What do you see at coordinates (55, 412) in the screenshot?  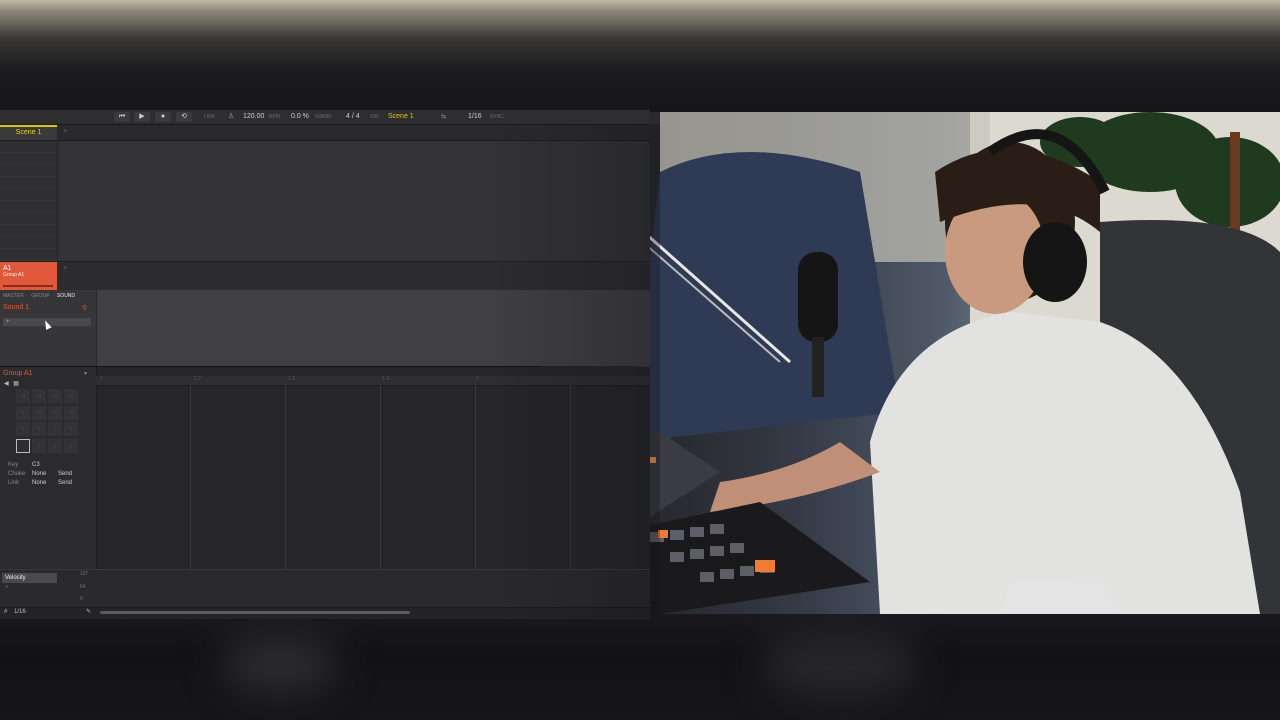 I see `pad: 11` at bounding box center [55, 412].